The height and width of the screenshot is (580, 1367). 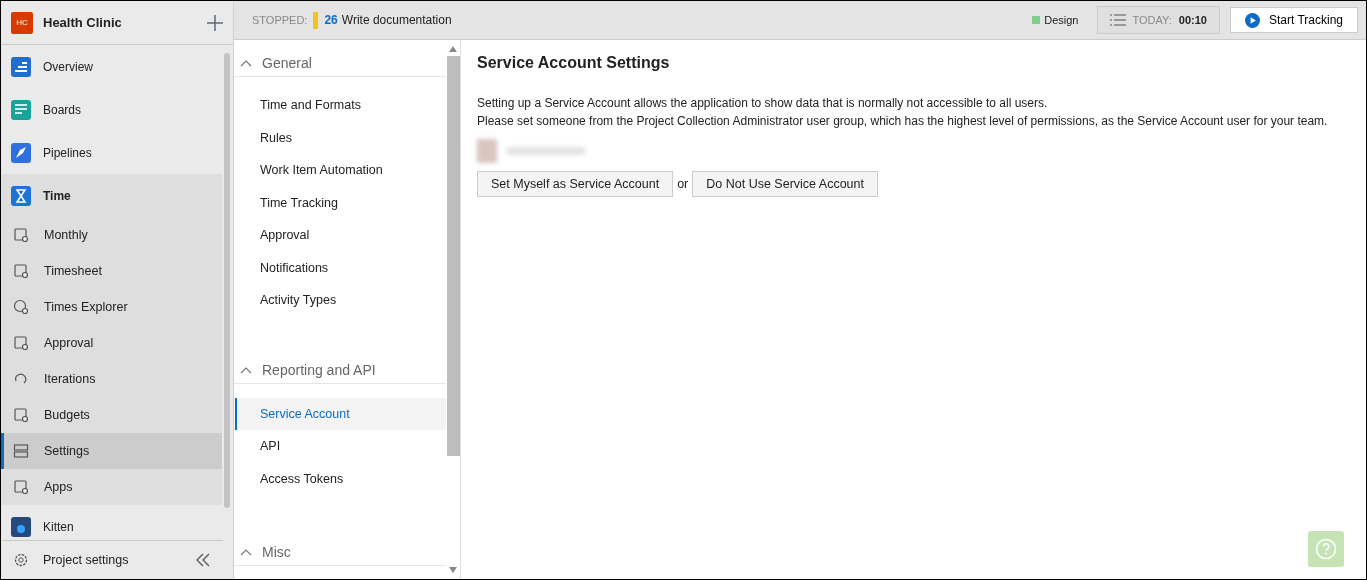 I want to click on settings-nav-item: Access Tokens, so click(x=340, y=478).